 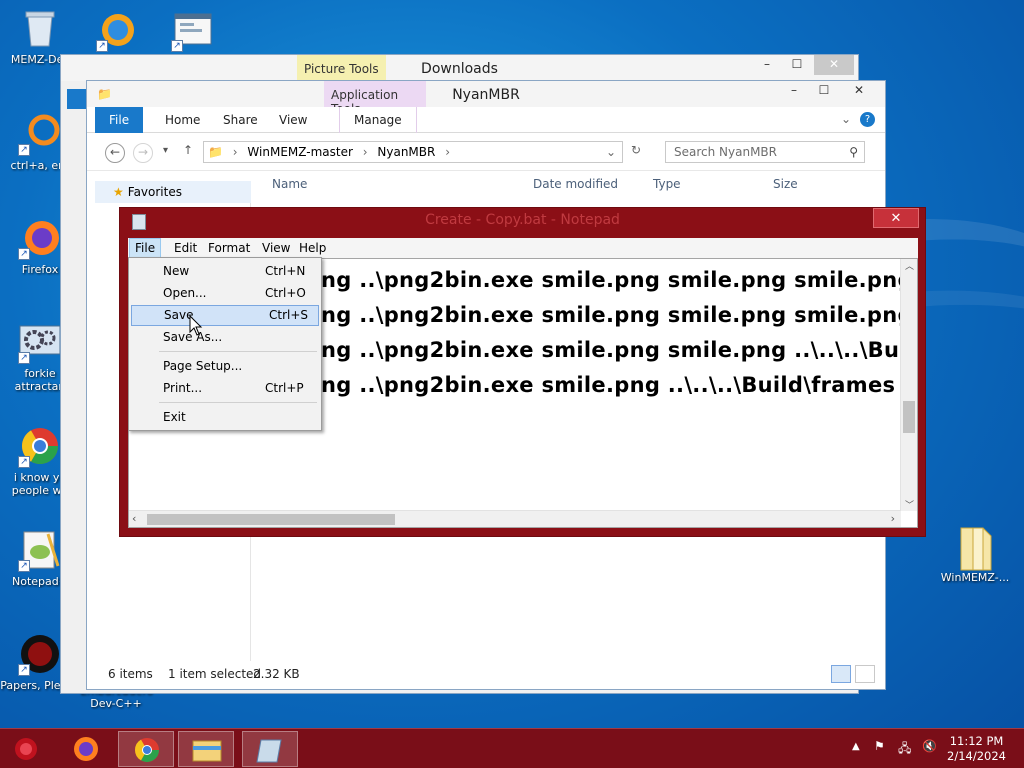 I want to click on vertical-scroll-thumb, so click(x=909, y=417).